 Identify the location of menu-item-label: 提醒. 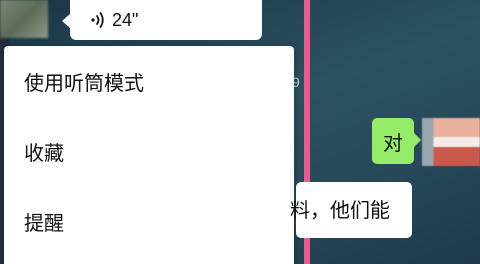
(44, 222).